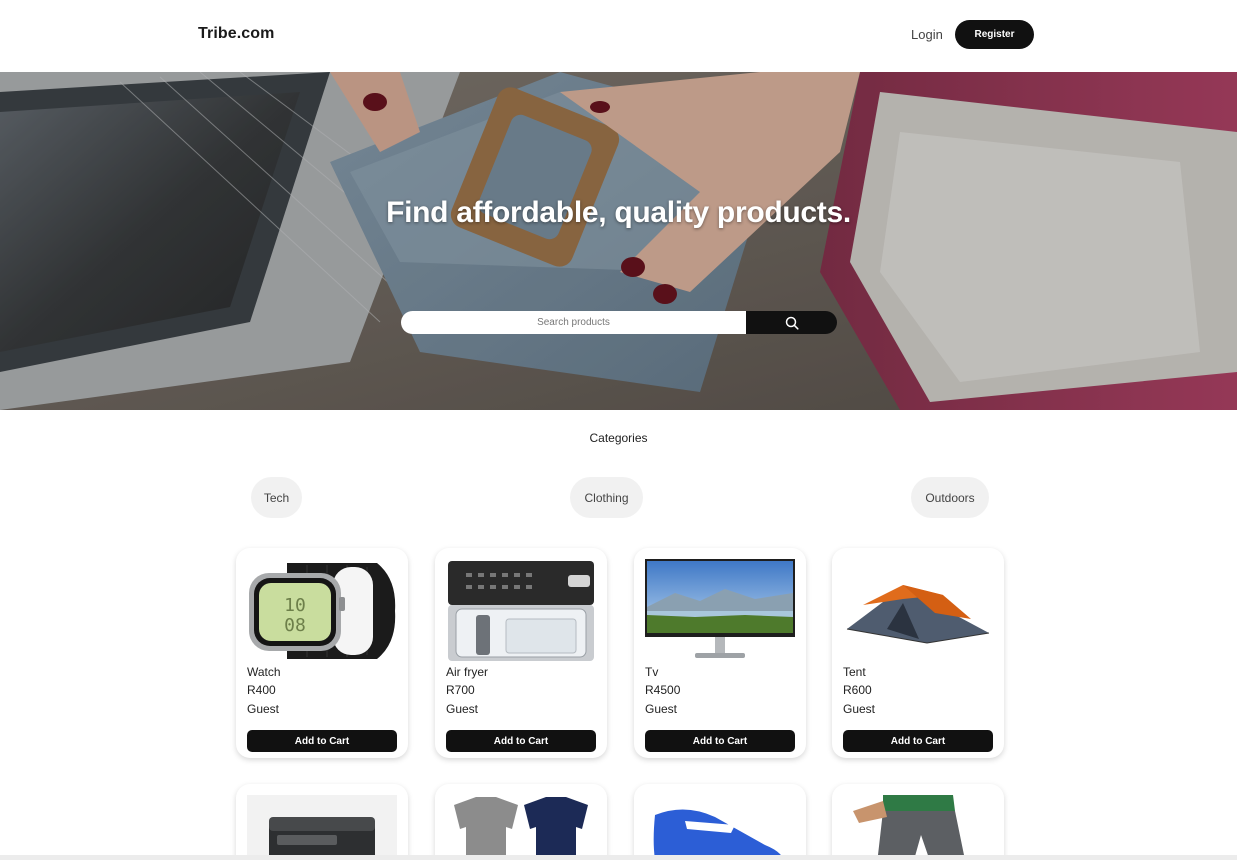 The image size is (1237, 860). Describe the element at coordinates (573, 322) in the screenshot. I see `search-input` at that location.